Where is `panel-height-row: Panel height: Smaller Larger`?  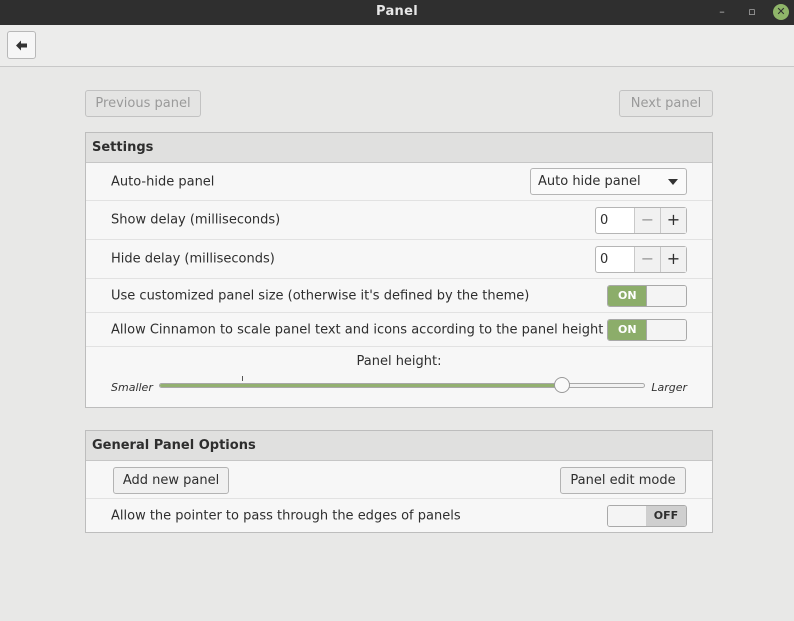
panel-height-row: Panel height: Smaller Larger is located at coordinates (399, 377).